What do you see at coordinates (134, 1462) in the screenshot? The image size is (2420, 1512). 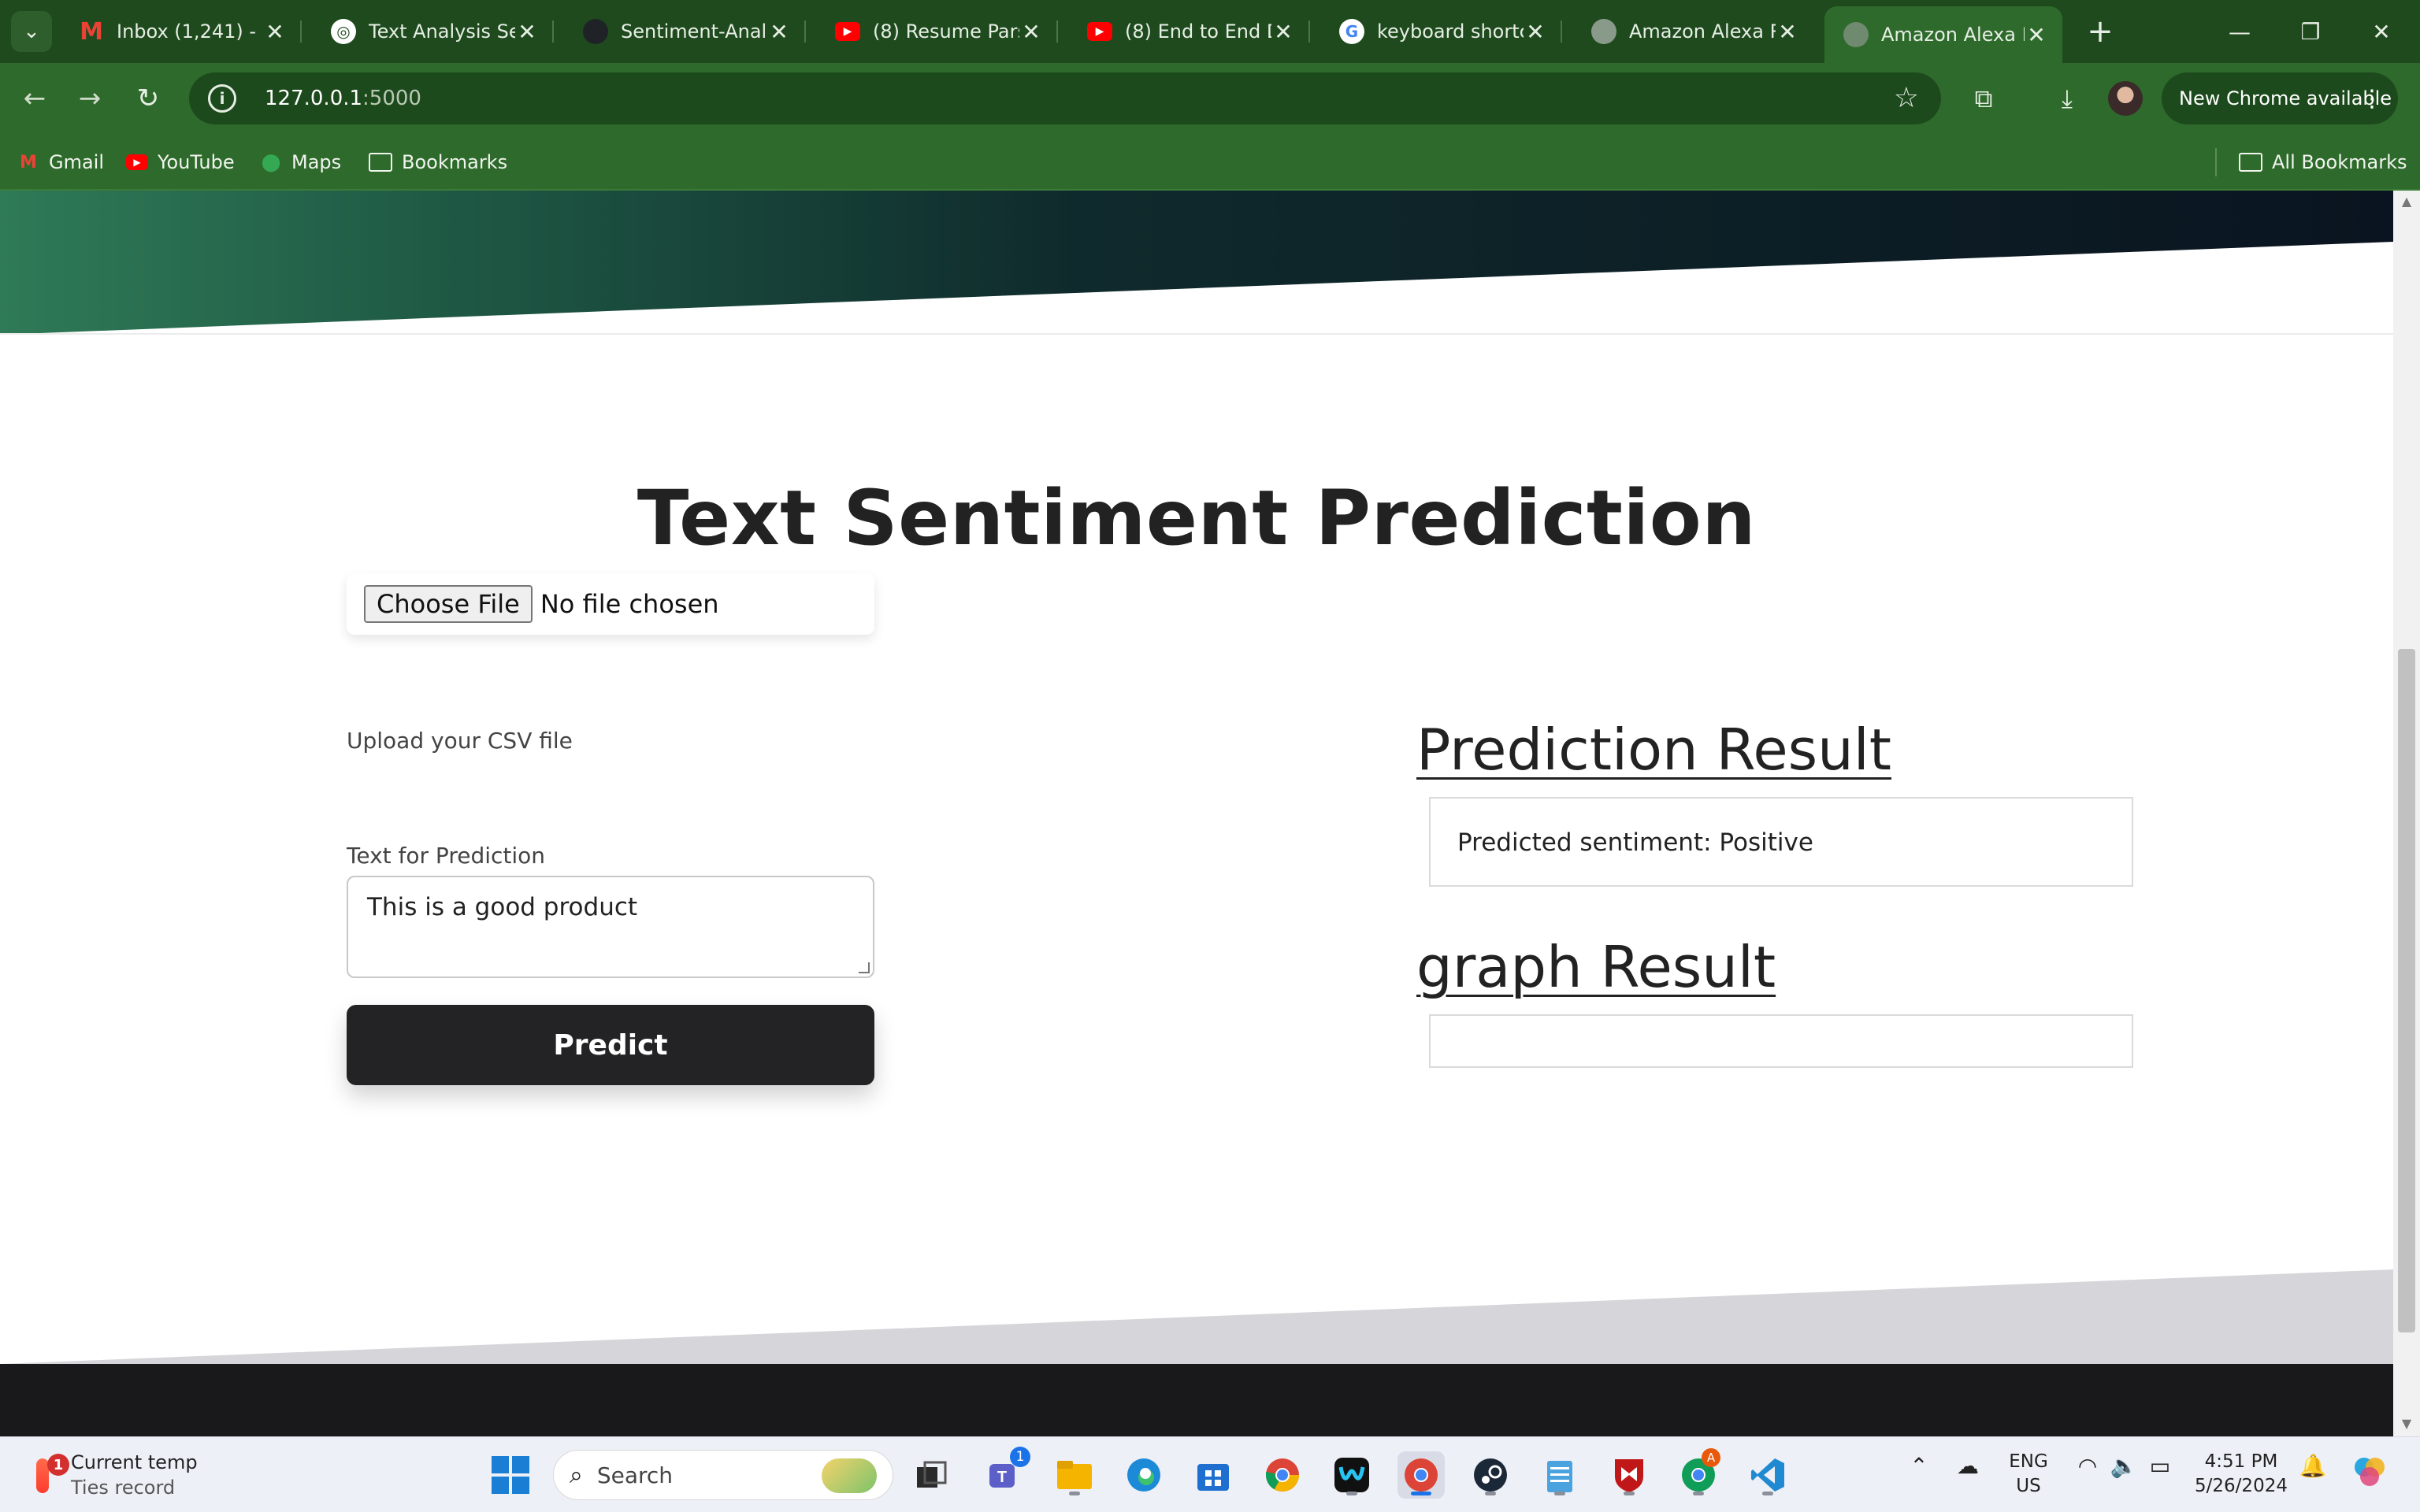 I see `weather-title: Current temp` at bounding box center [134, 1462].